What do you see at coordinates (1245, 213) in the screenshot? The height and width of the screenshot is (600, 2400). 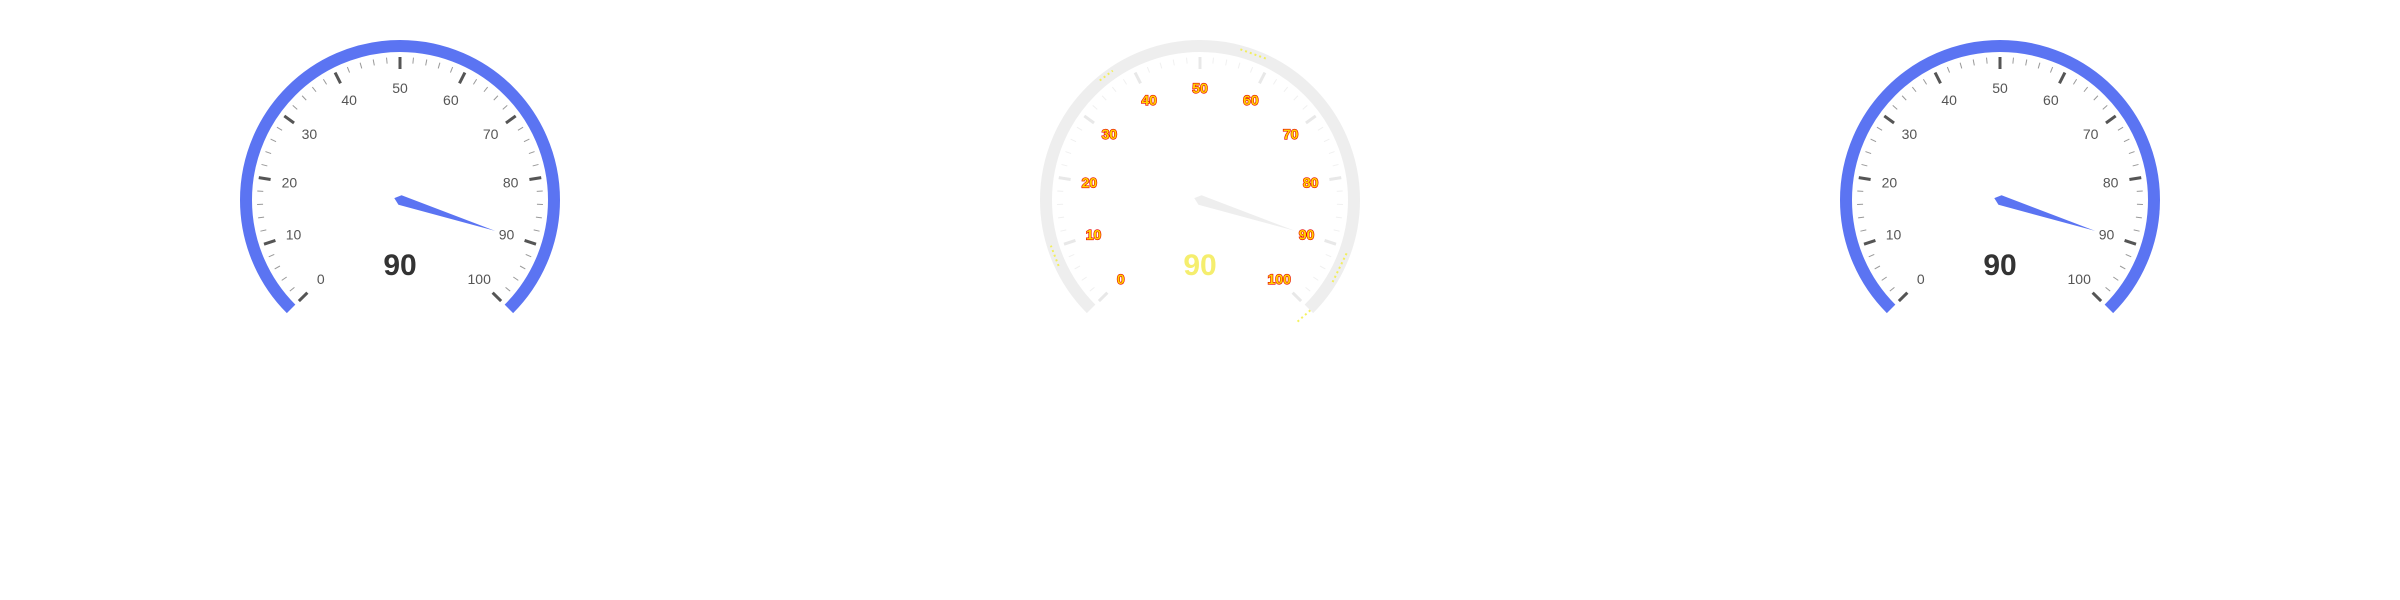 I see `gauge-pointer` at bounding box center [1245, 213].